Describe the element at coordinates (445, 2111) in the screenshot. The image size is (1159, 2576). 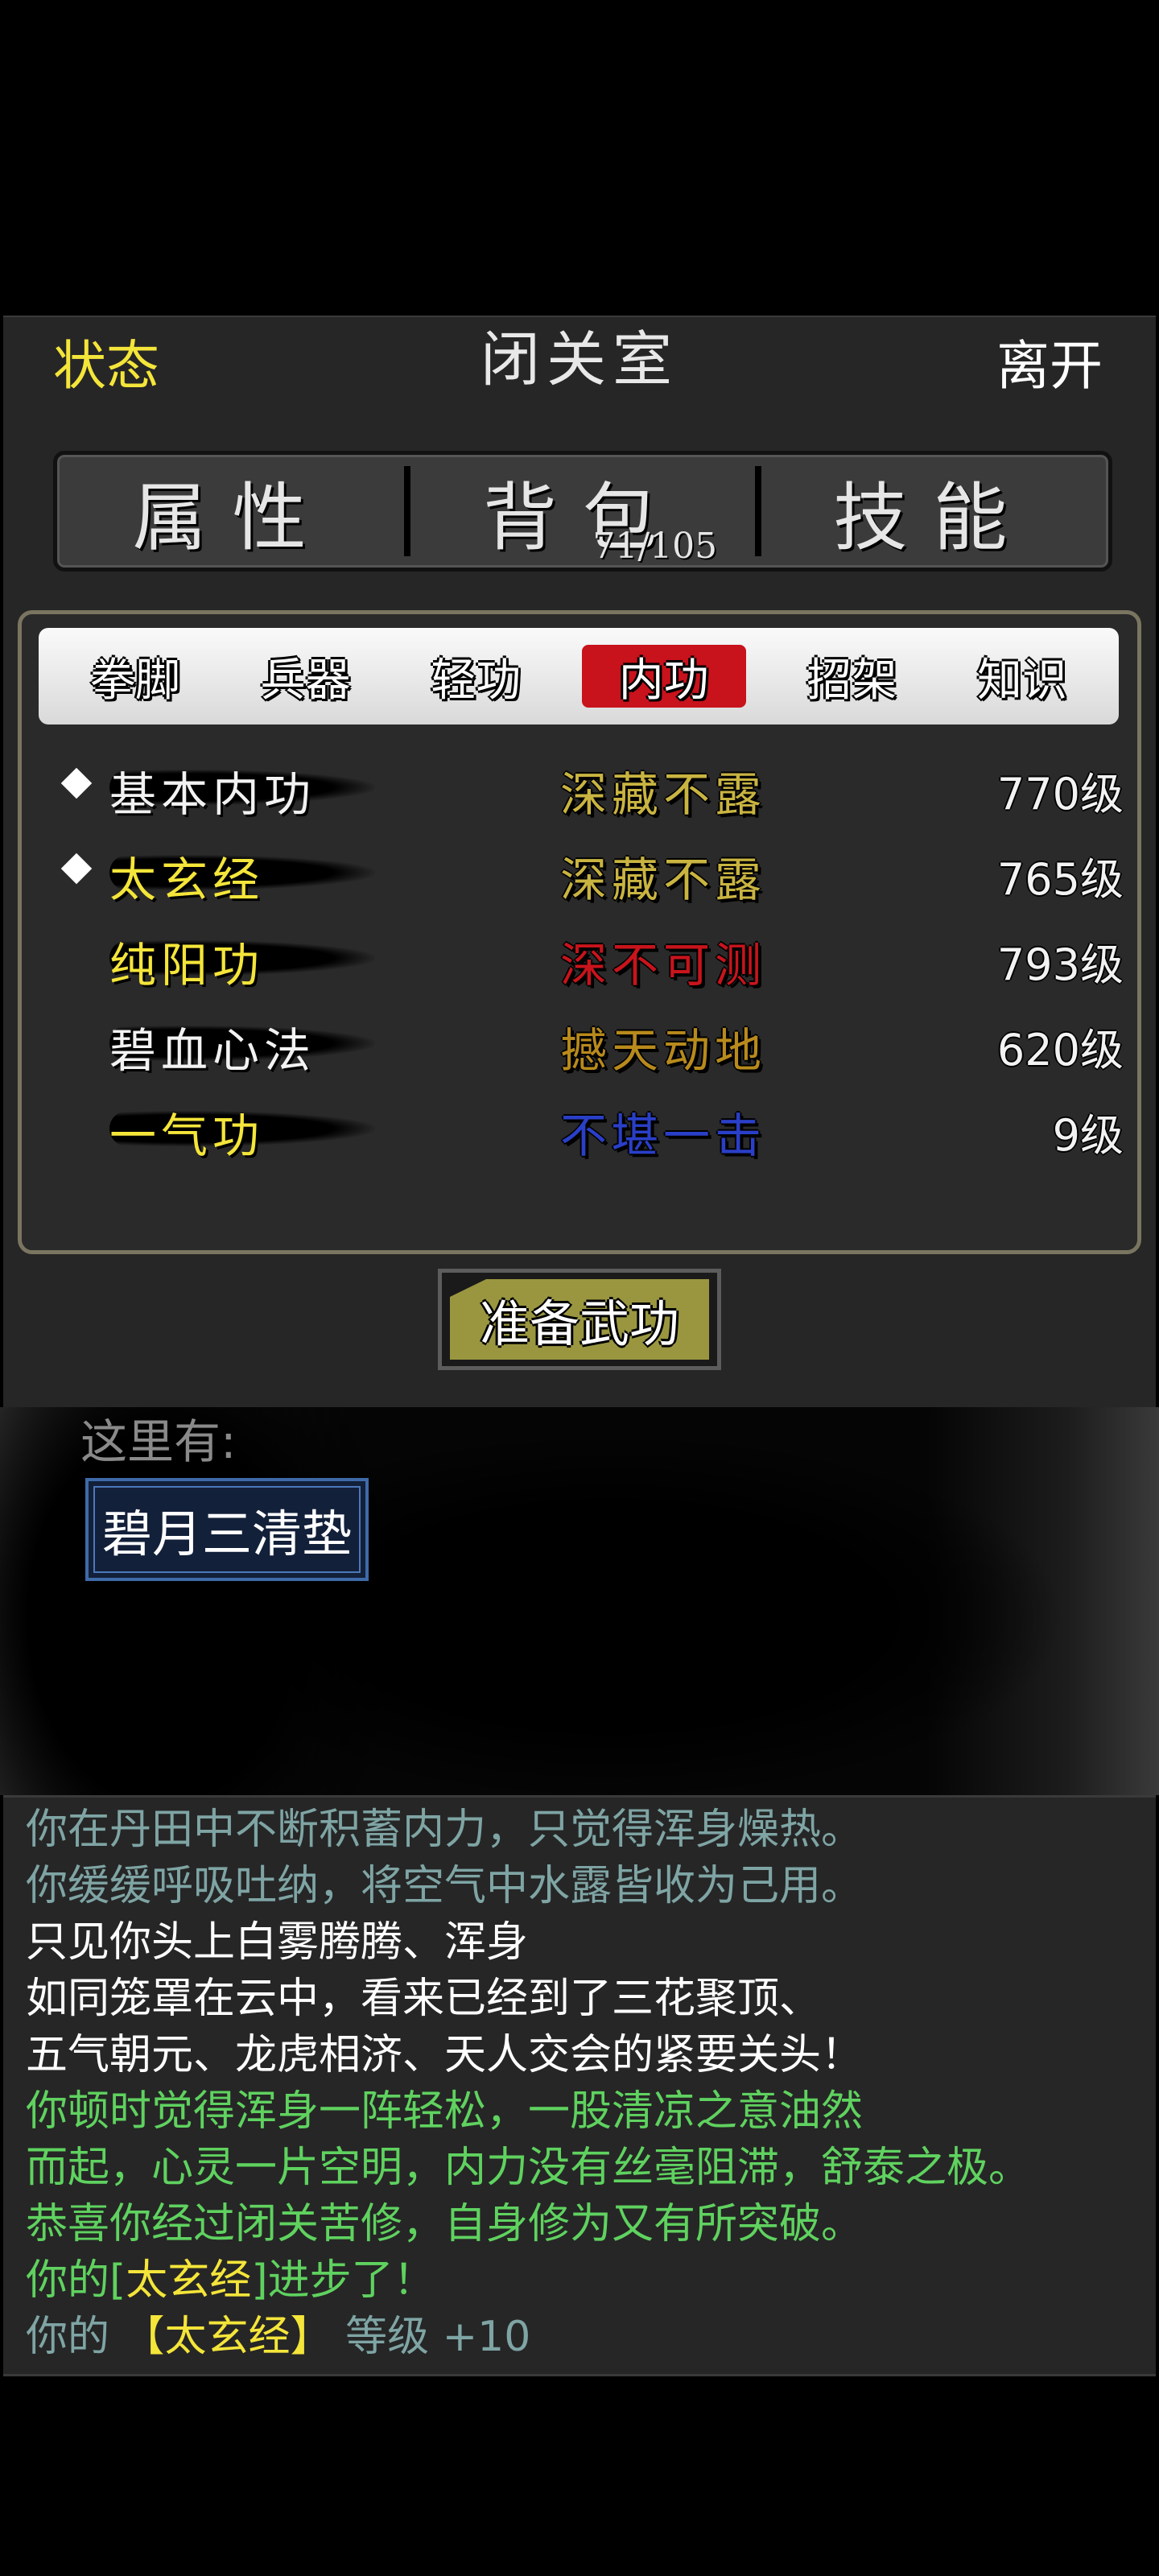
I see `log-line: 你顿时觉得浑身一阵轻松，一股清凉之意油然` at that location.